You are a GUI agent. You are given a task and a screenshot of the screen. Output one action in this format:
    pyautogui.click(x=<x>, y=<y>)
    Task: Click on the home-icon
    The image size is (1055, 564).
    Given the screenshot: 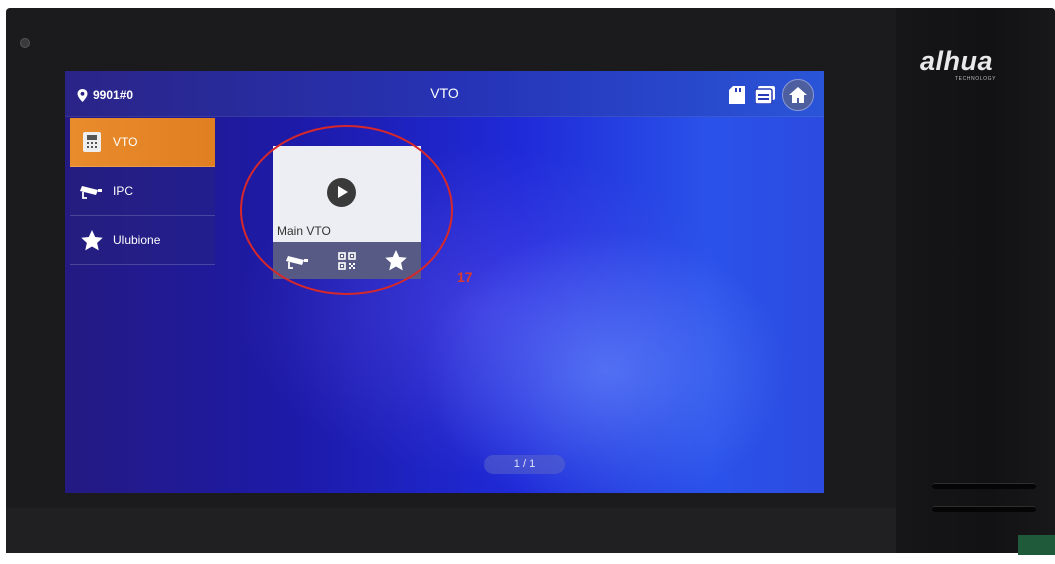 What is the action you would take?
    pyautogui.click(x=798, y=95)
    